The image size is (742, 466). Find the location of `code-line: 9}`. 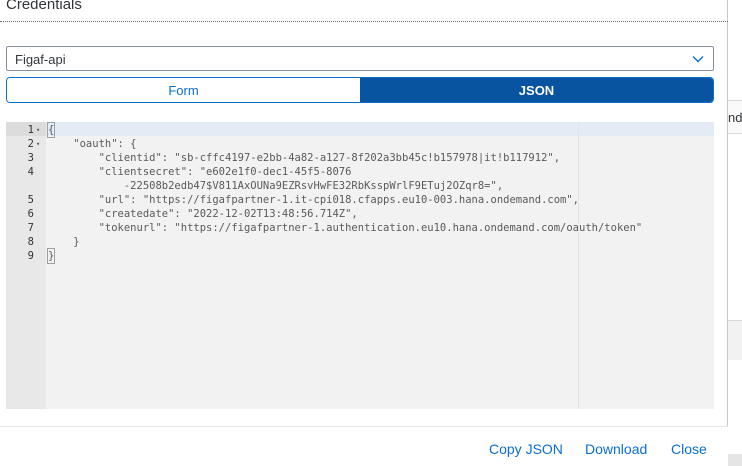

code-line: 9} is located at coordinates (360, 256).